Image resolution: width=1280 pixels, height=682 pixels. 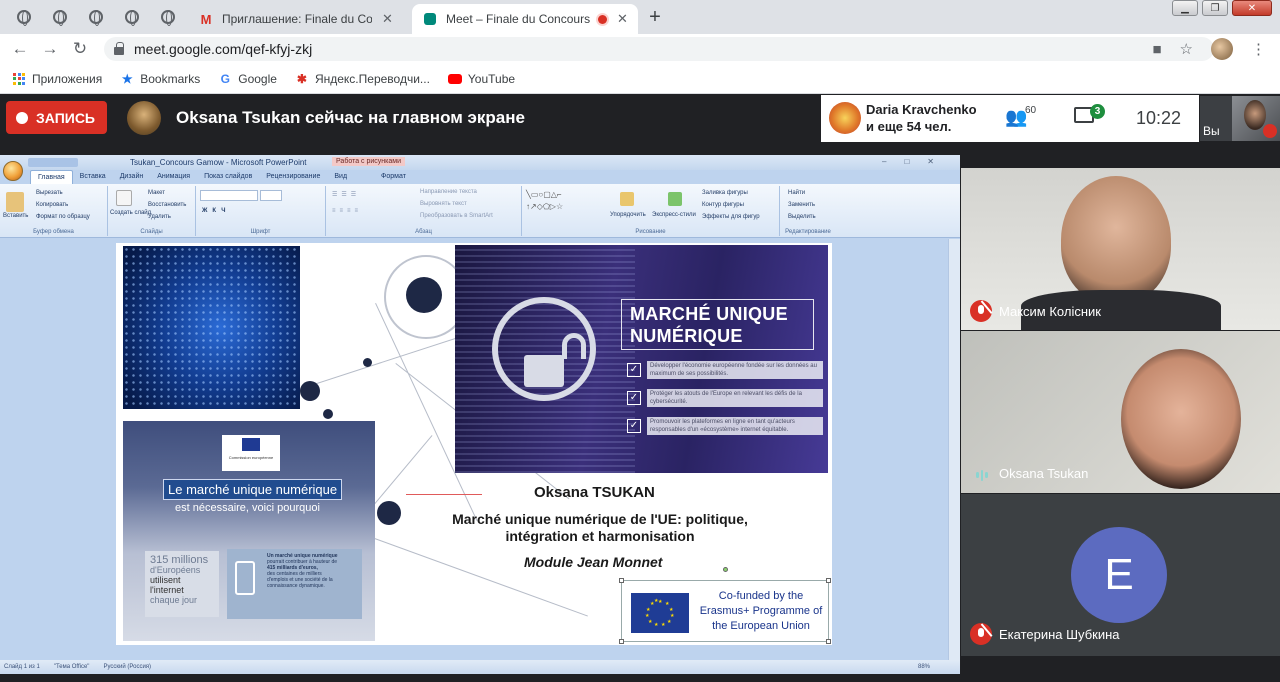 What do you see at coordinates (173, 177) in the screenshot?
I see `ribbon-tab-animation: Анимация` at bounding box center [173, 177].